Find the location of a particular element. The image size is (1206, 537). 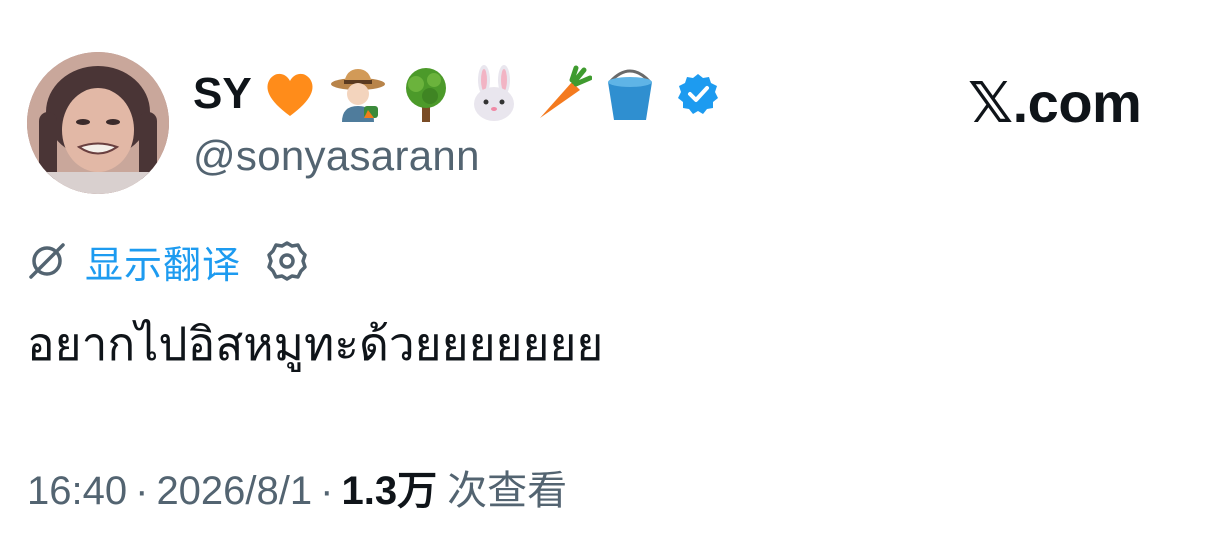

site-label: 𝕏.com is located at coordinates (1055, 102).